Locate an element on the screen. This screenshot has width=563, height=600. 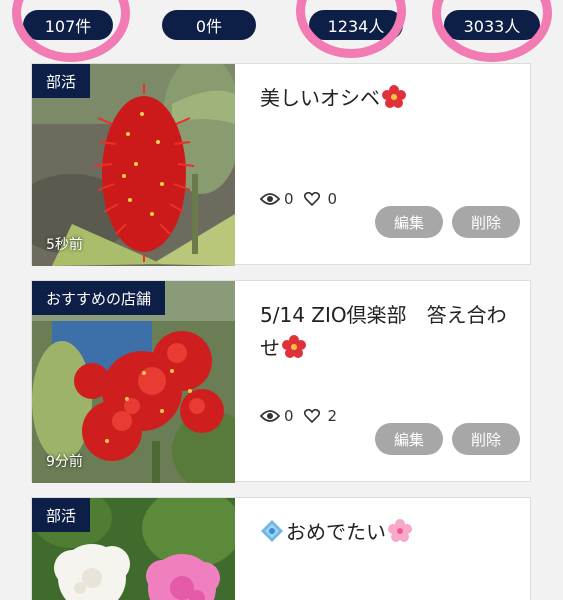
post-title: おめでたい is located at coordinates (388, 532).